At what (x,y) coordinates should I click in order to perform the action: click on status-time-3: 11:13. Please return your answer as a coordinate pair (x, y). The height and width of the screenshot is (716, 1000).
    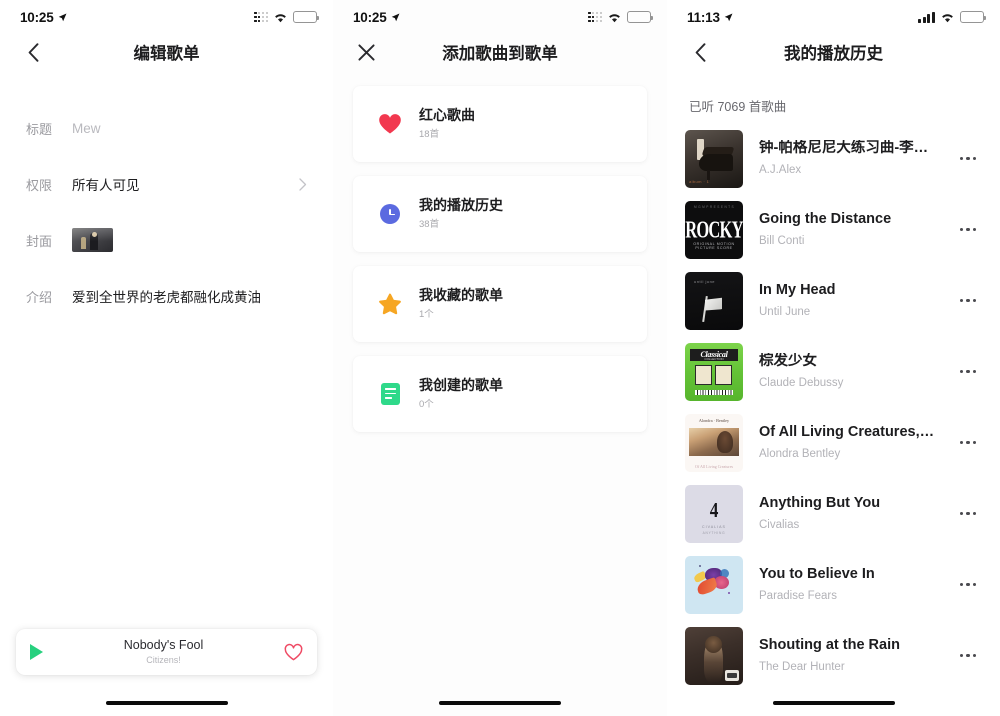
    Looking at the image, I should click on (703, 17).